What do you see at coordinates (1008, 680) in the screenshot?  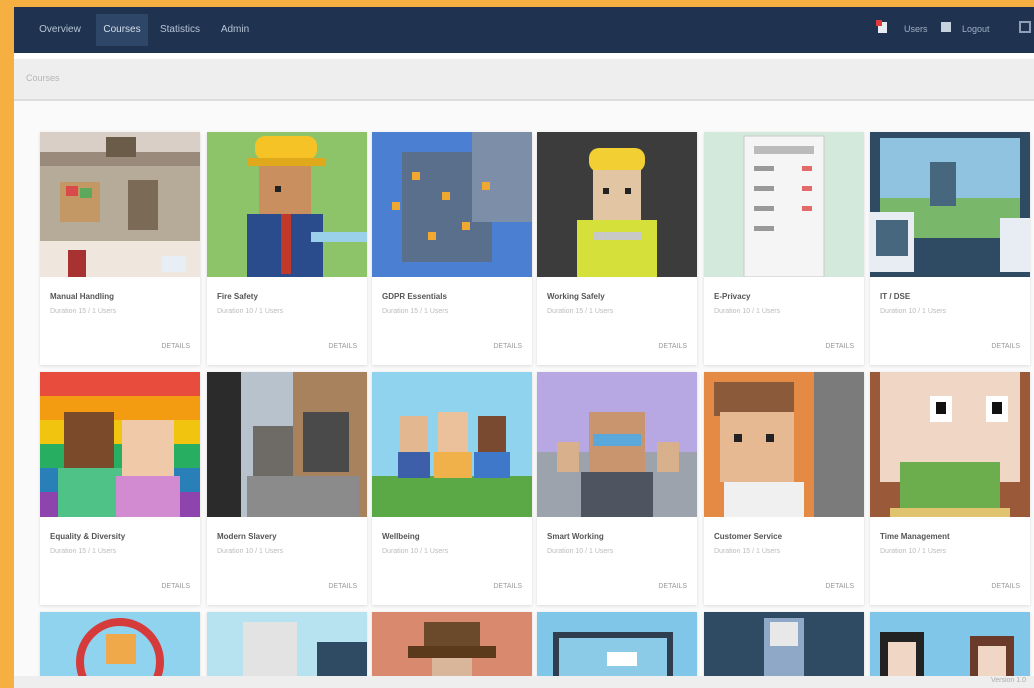 I see `footer-version: Version 1.0` at bounding box center [1008, 680].